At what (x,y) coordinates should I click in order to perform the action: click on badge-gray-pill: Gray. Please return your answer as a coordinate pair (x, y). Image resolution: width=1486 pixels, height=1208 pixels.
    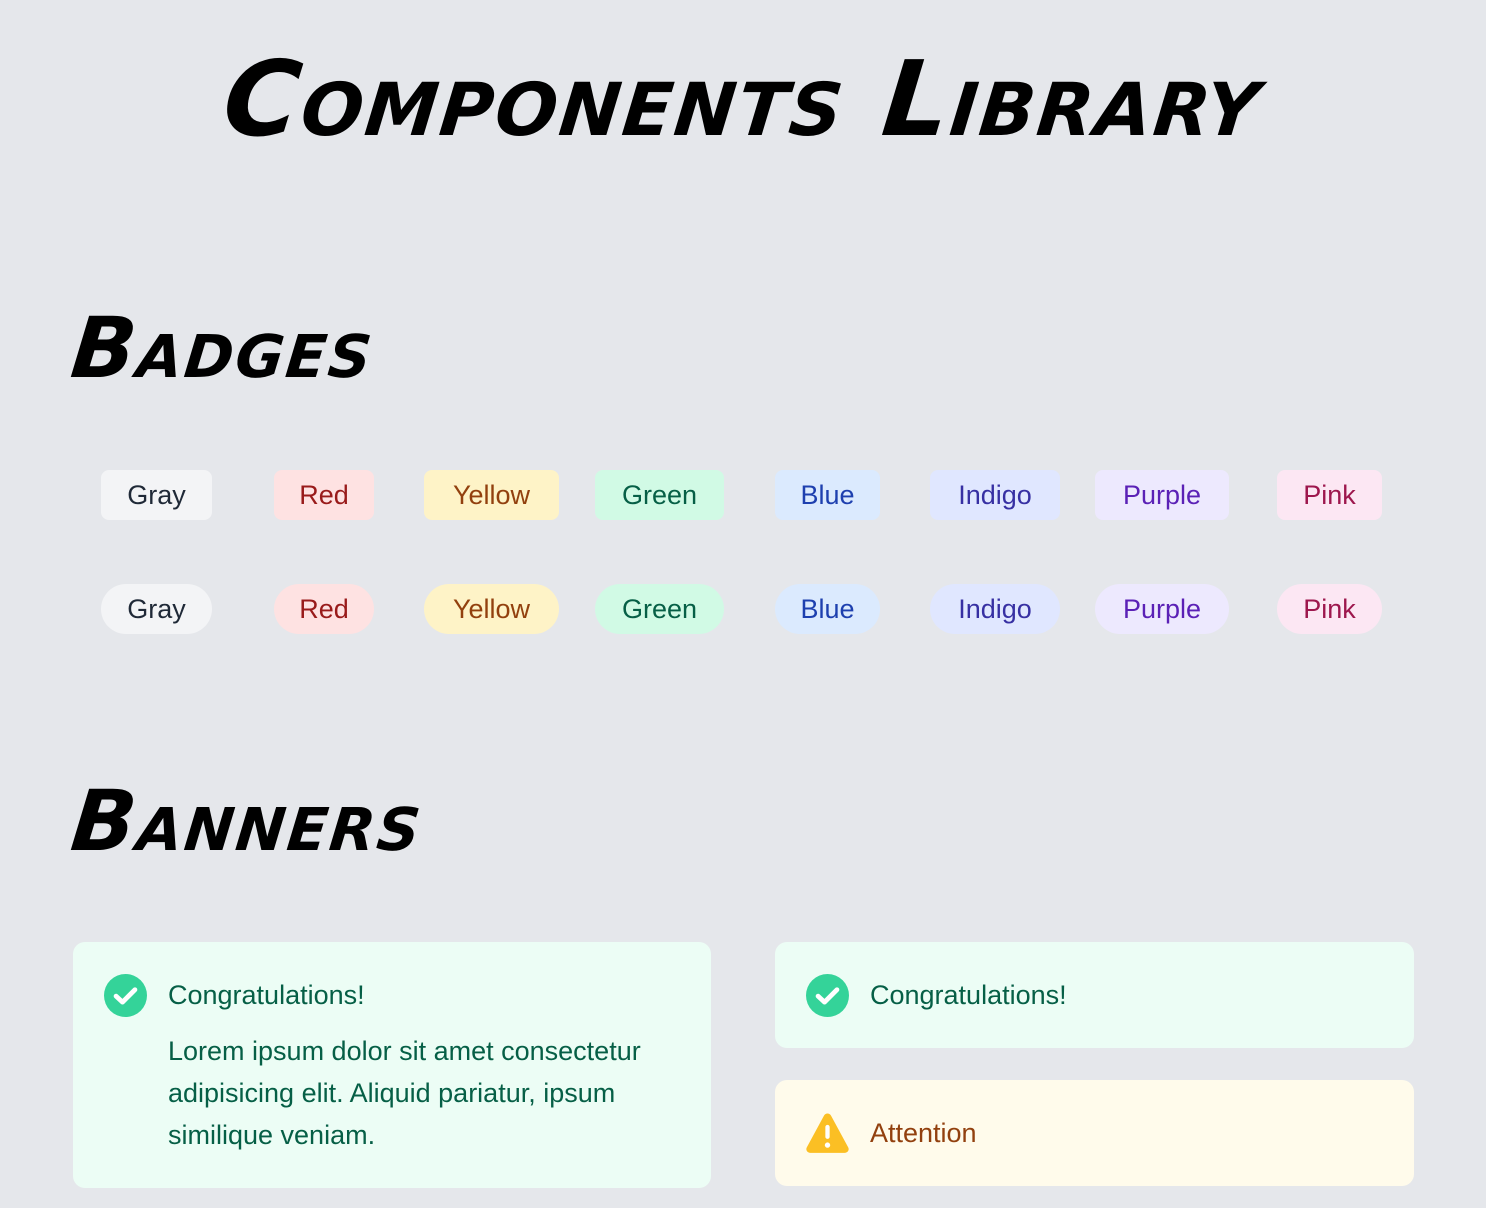
    Looking at the image, I should click on (156, 609).